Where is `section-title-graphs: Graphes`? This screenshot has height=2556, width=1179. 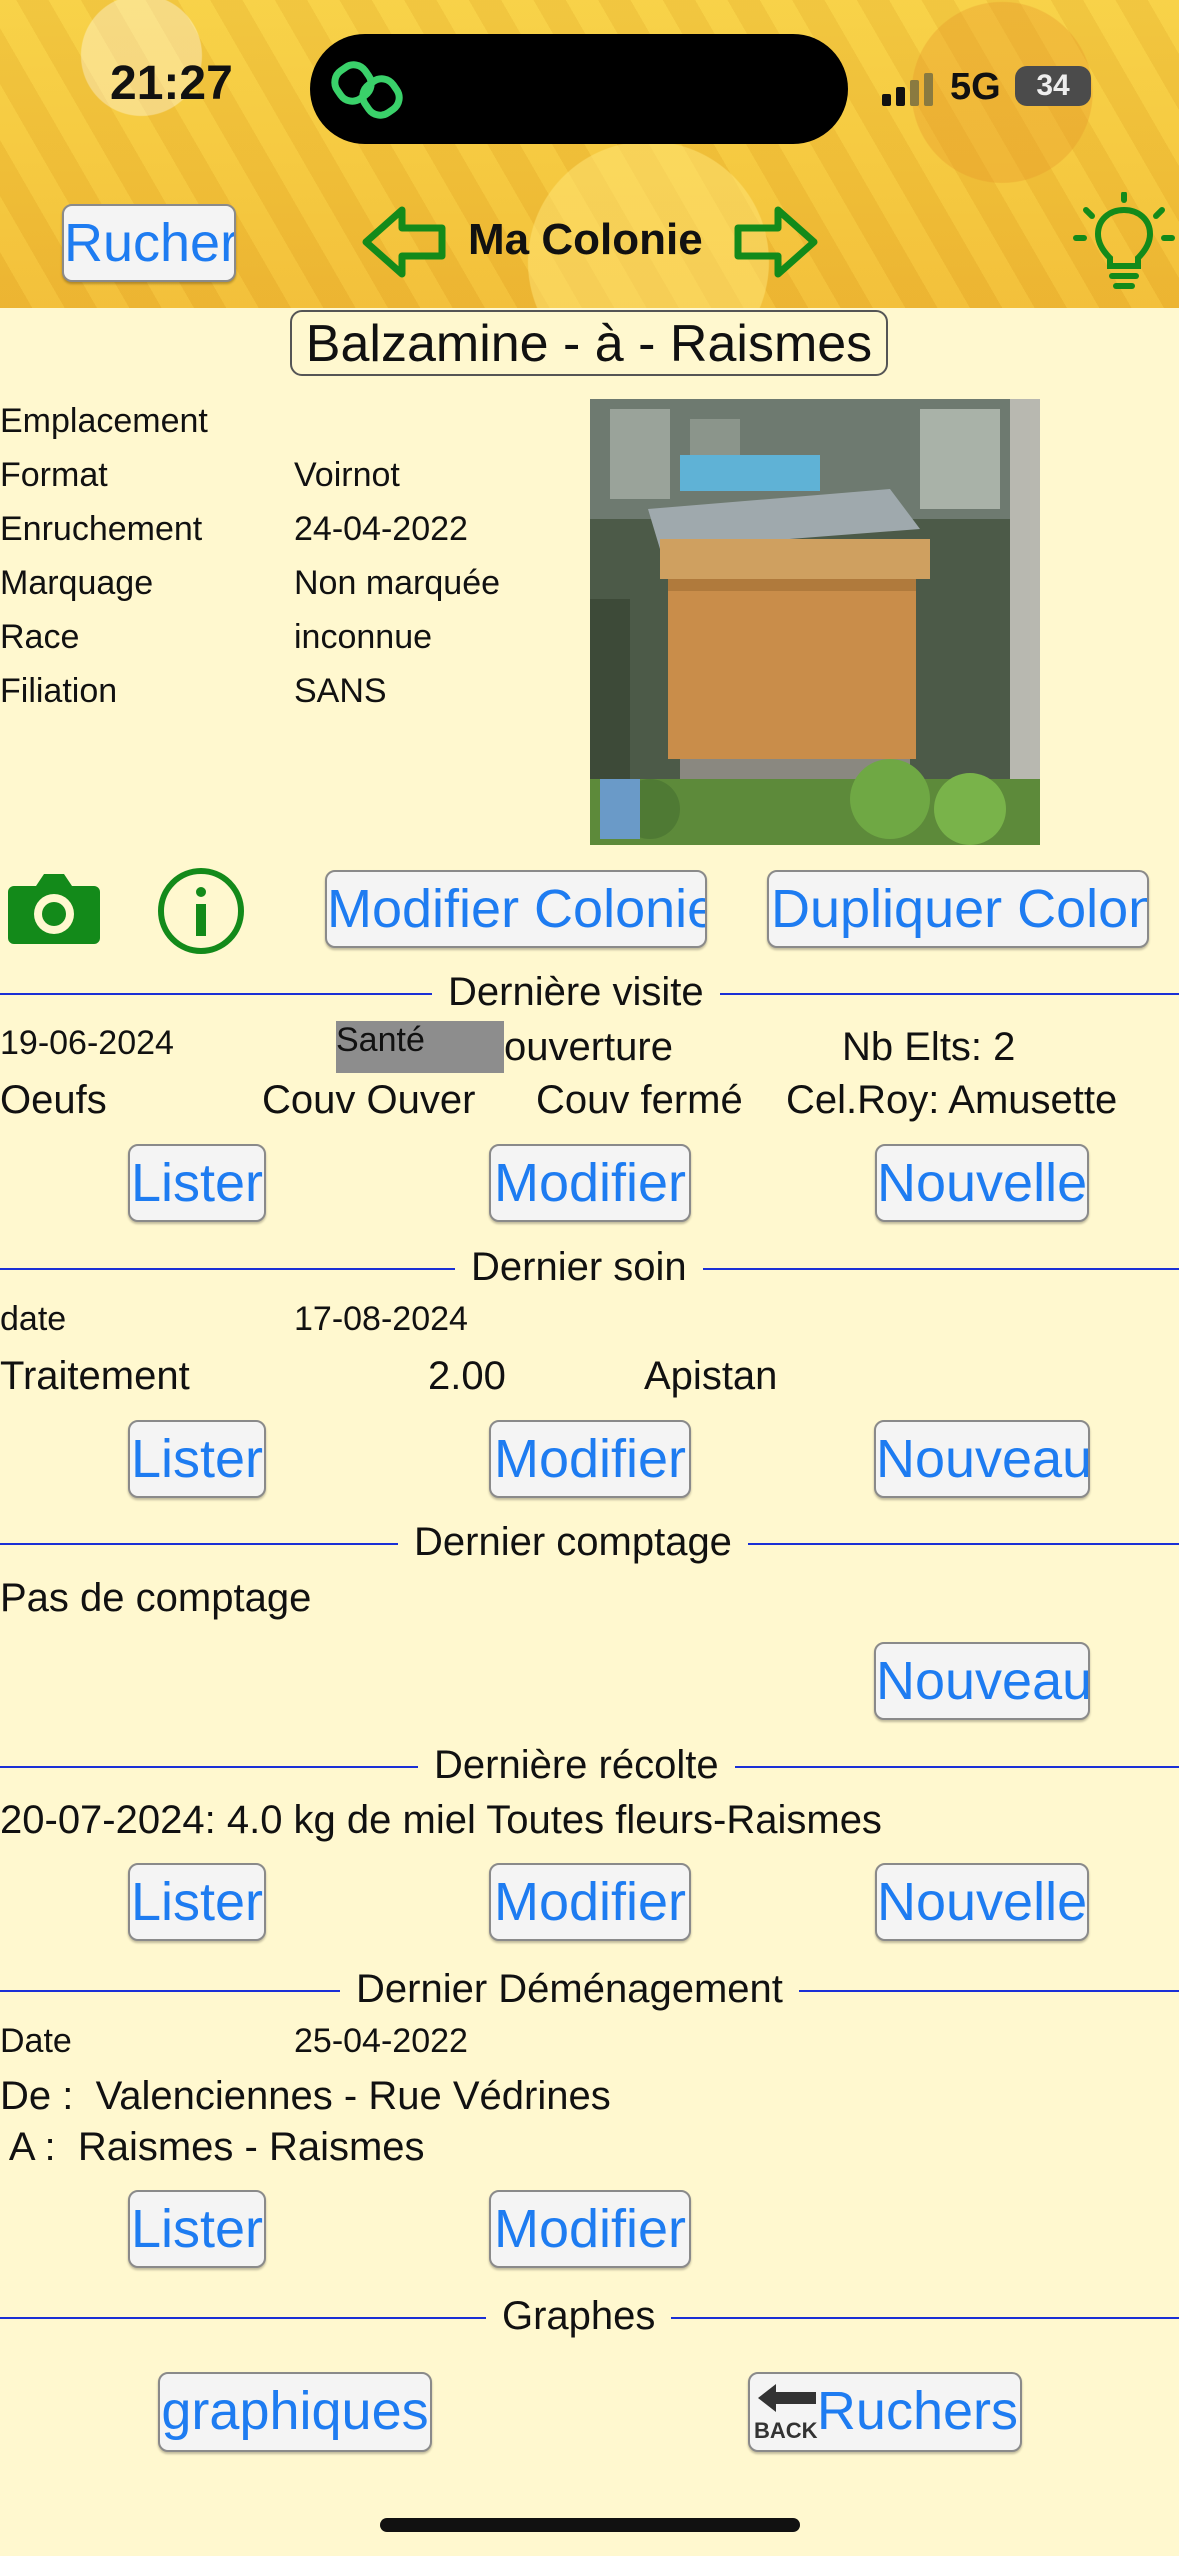
section-title-graphs: Graphes is located at coordinates (579, 2316).